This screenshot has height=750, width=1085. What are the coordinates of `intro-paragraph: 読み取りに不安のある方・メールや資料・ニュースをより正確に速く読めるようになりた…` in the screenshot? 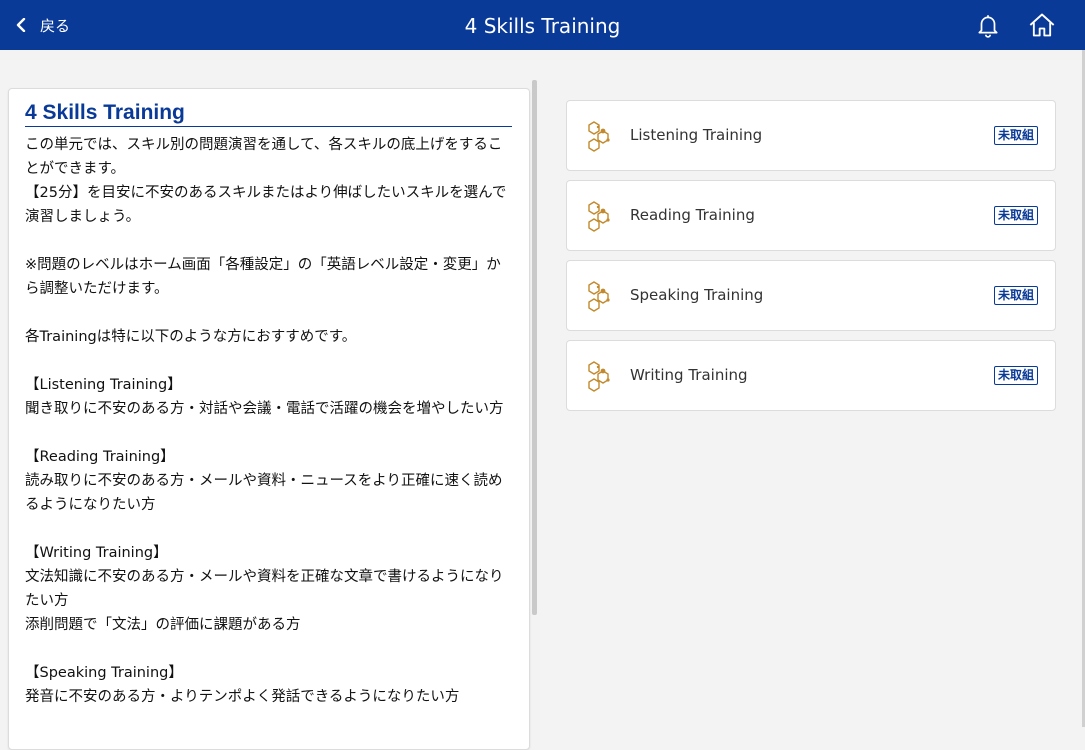 It's located at (264, 493).